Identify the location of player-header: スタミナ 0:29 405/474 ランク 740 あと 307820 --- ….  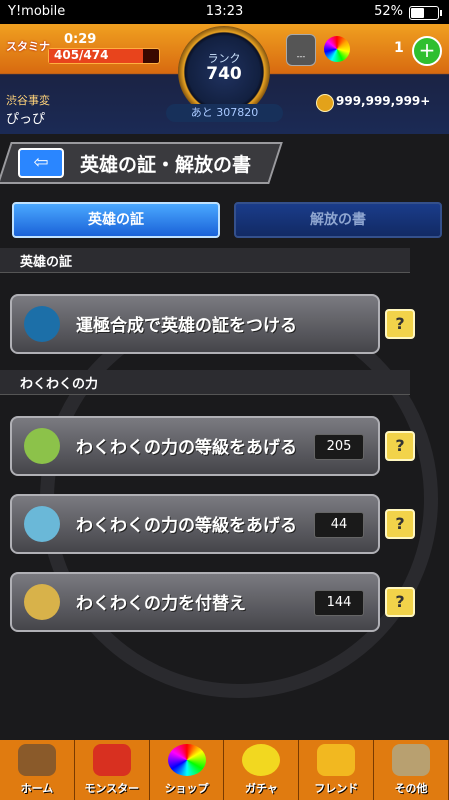
(224, 79).